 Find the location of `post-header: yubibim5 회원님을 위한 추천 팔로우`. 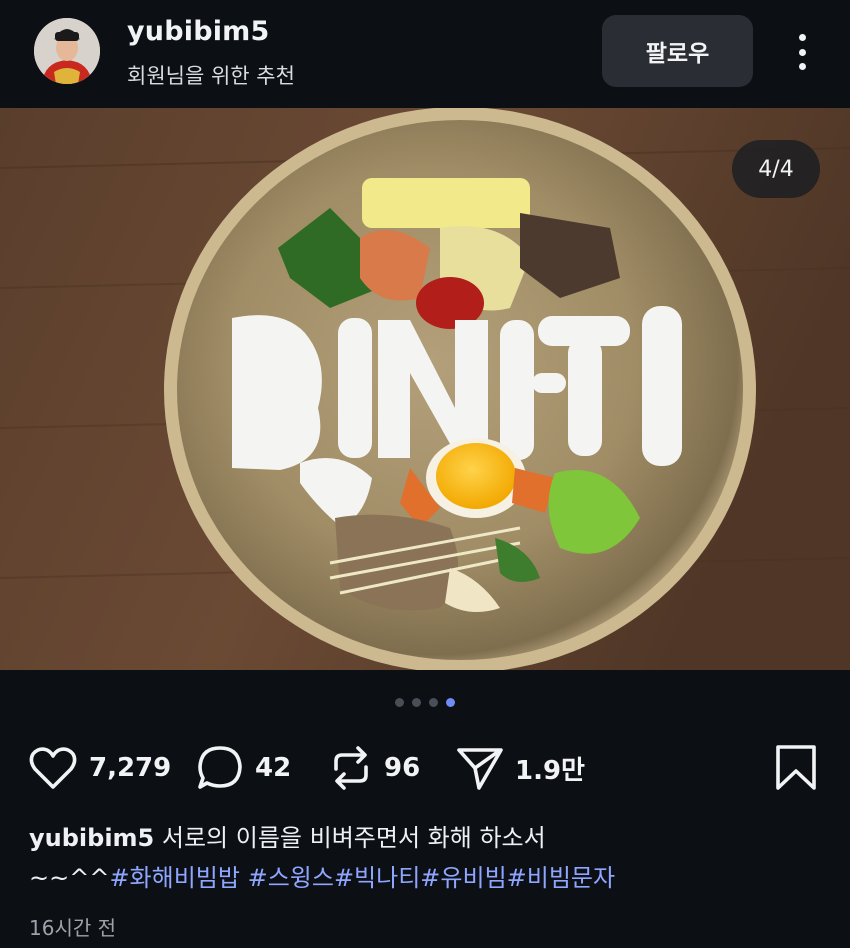

post-header: yubibim5 회원님을 위한 추천 팔로우 is located at coordinates (425, 54).